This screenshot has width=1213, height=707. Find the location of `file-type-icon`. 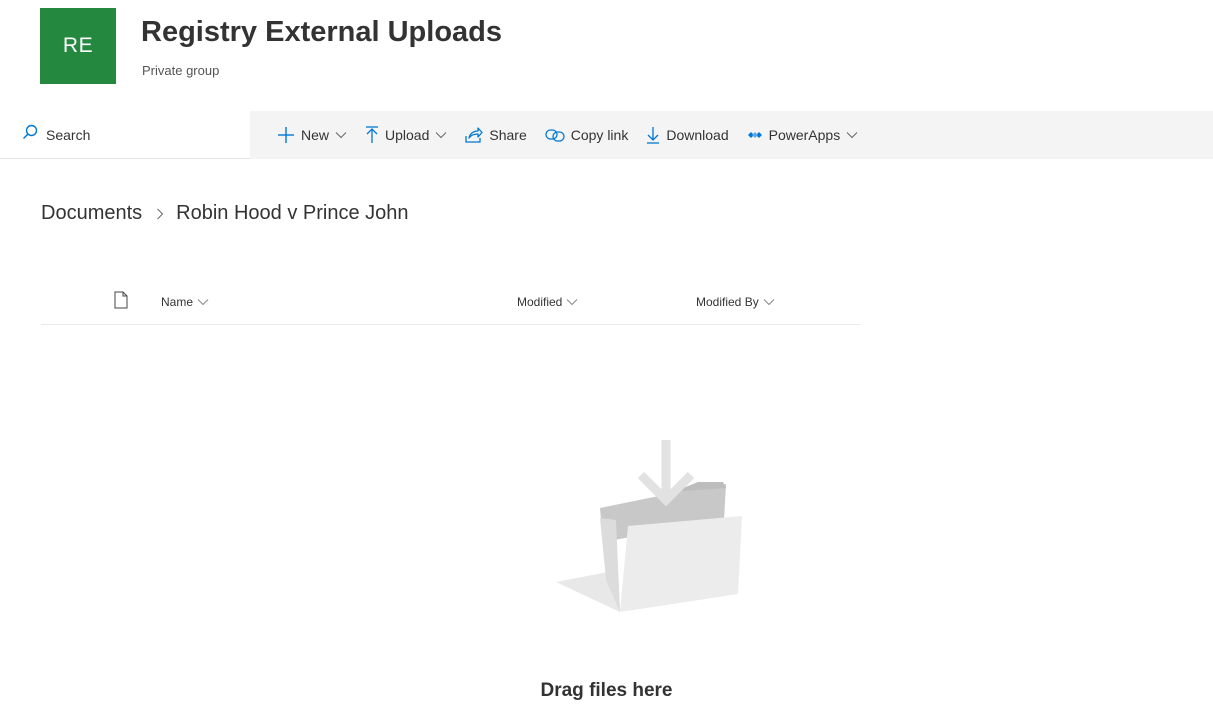

file-type-icon is located at coordinates (121, 302).